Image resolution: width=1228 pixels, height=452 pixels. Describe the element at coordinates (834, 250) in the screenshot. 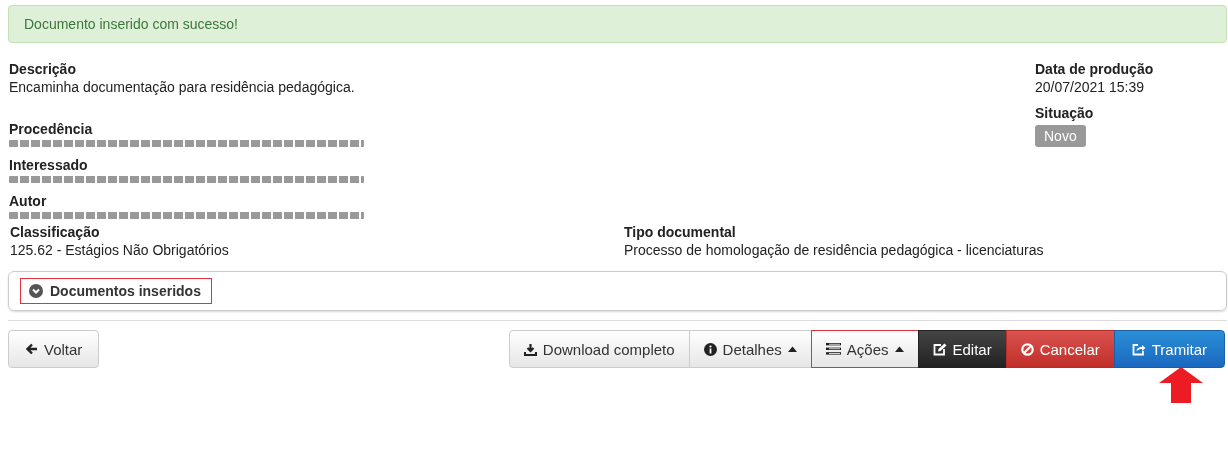

I see `field-value: Processo de homologação de residência pedagógica - licenciaturas` at that location.